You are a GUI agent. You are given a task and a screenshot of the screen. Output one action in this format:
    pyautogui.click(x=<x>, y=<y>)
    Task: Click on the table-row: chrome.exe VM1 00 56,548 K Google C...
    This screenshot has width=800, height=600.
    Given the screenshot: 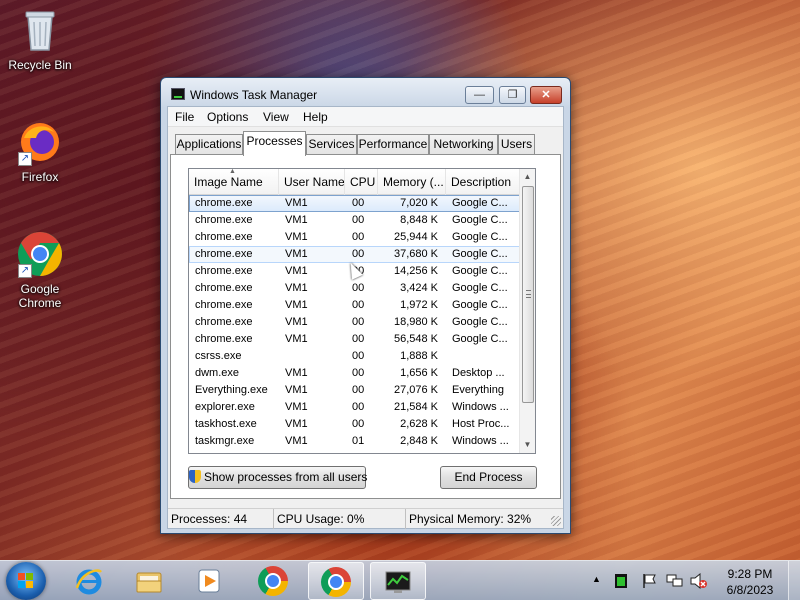 What is the action you would take?
    pyautogui.click(x=355, y=339)
    